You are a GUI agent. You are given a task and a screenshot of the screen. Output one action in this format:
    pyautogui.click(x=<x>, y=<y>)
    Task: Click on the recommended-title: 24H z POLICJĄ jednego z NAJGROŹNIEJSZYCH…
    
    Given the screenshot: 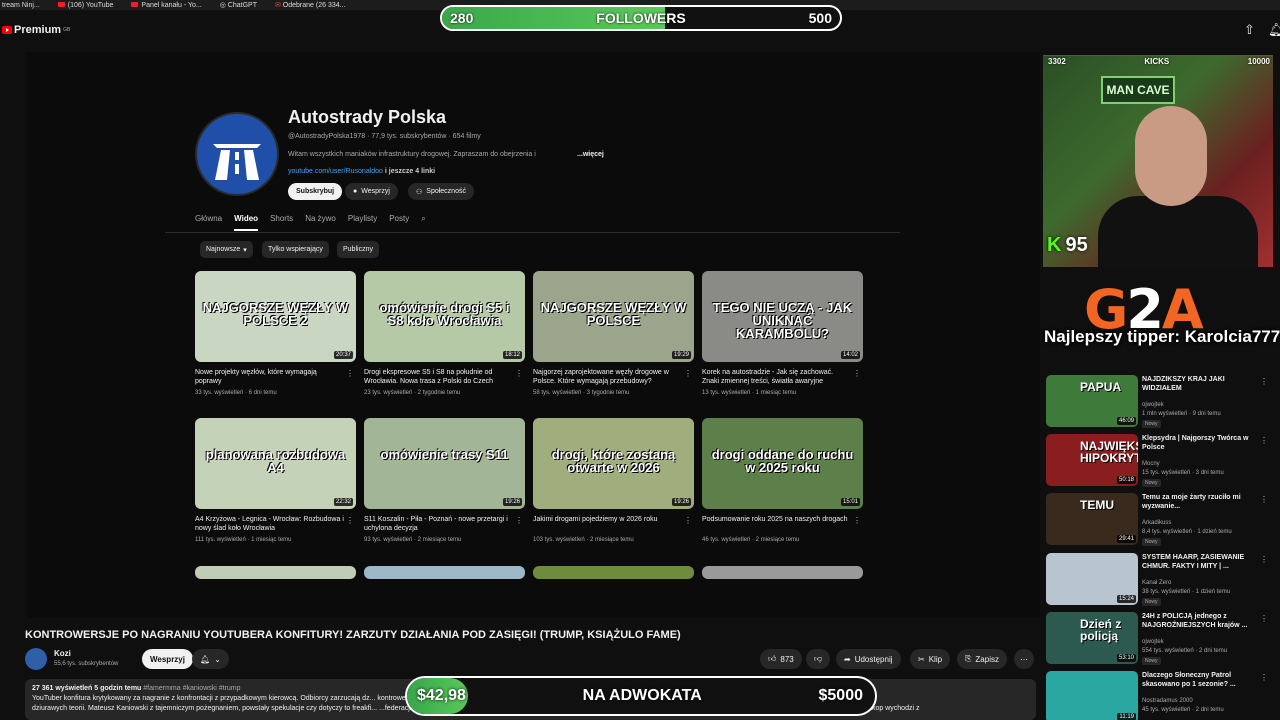 What is the action you would take?
    pyautogui.click(x=1201, y=621)
    